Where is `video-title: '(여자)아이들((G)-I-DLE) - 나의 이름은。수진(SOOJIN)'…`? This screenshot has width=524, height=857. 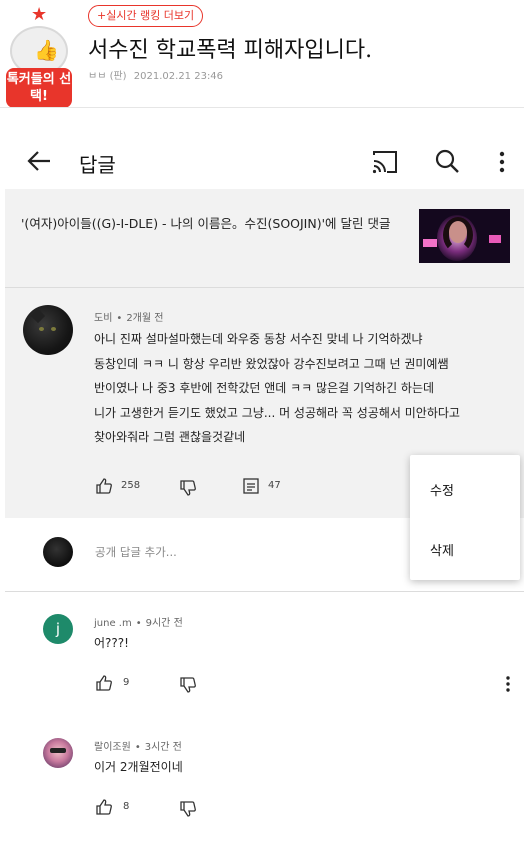 video-title: '(여자)아이들((G)-I-DLE) - 나의 이름은。수진(SOOJIN)'… is located at coordinates (211, 224).